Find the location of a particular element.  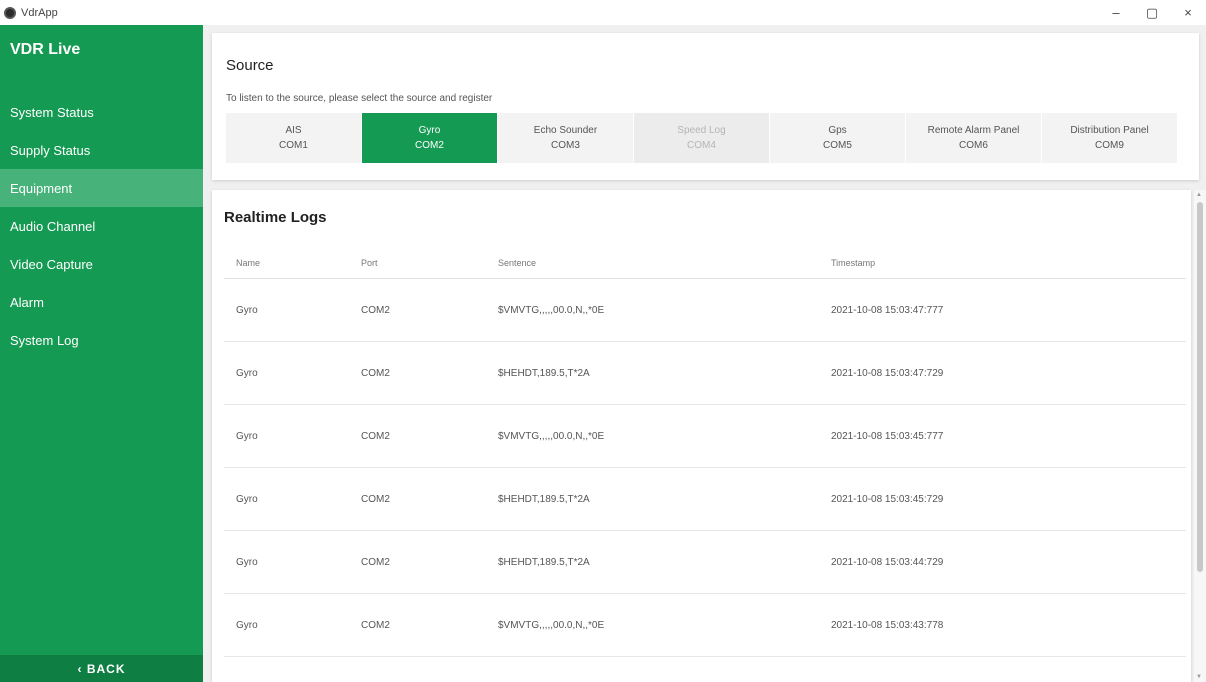

logs-scrollbar: ▲ ▼ is located at coordinates (1200, 436).